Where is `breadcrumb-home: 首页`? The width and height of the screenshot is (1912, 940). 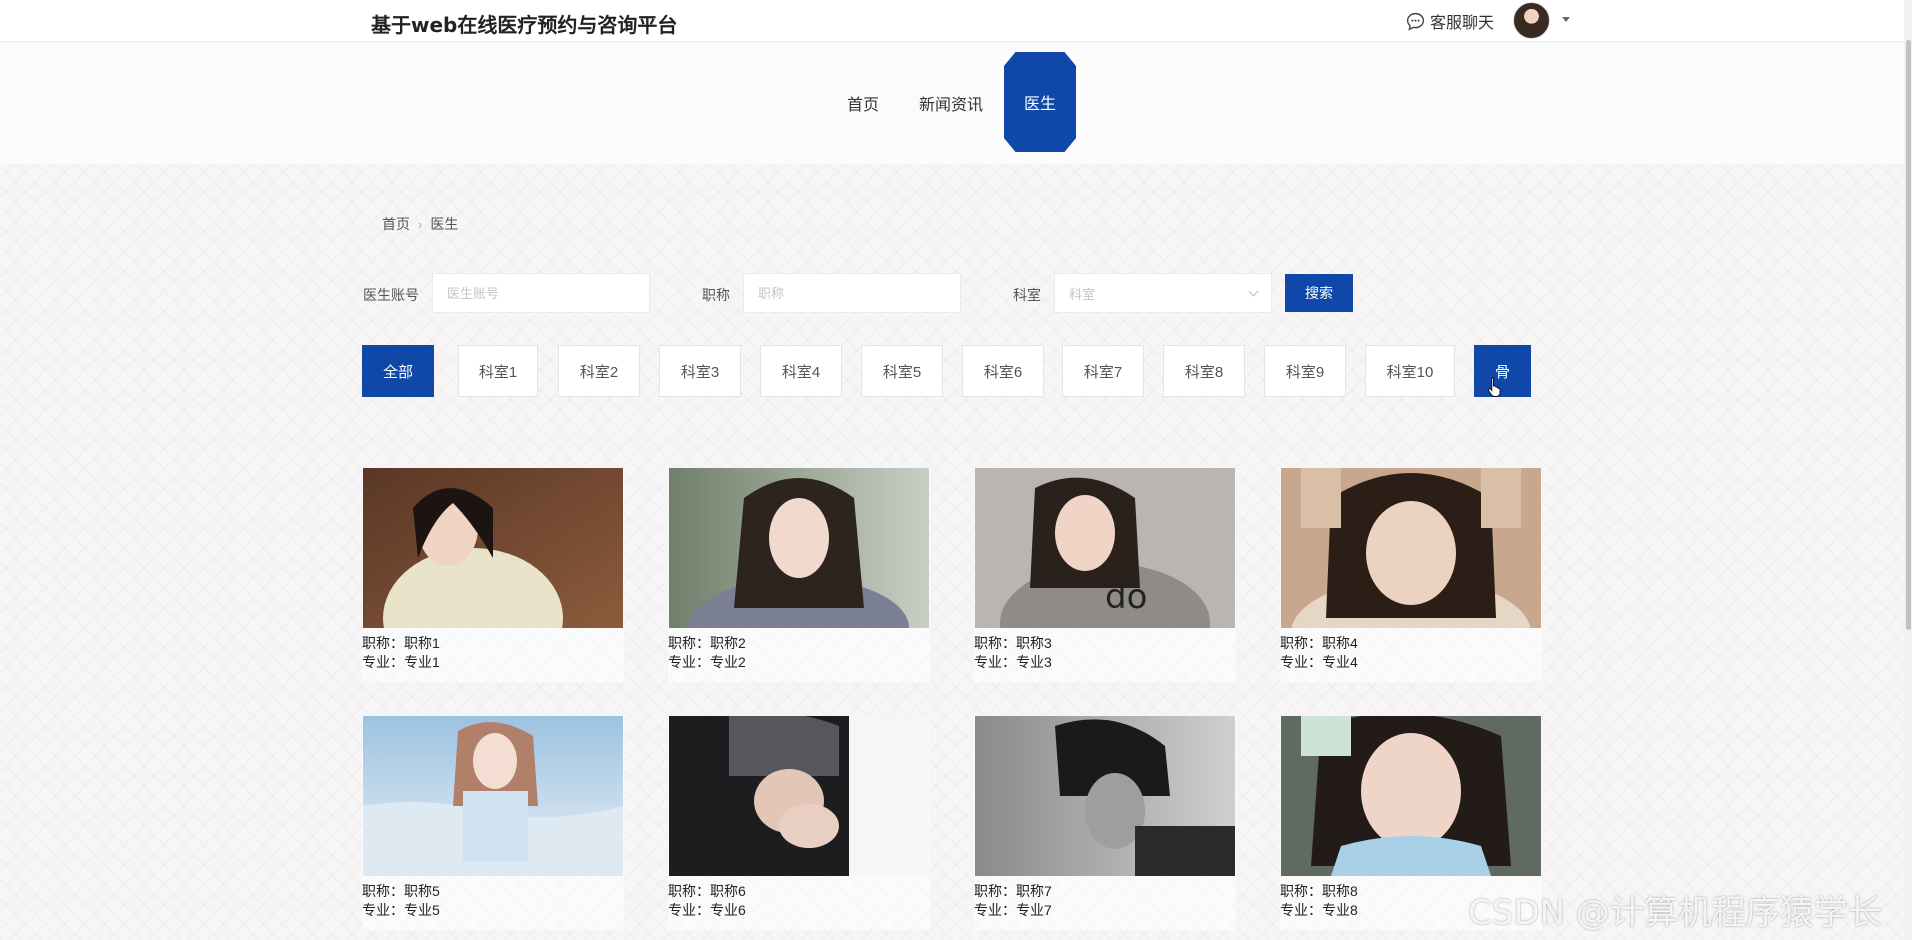 breadcrumb-home: 首页 is located at coordinates (396, 224).